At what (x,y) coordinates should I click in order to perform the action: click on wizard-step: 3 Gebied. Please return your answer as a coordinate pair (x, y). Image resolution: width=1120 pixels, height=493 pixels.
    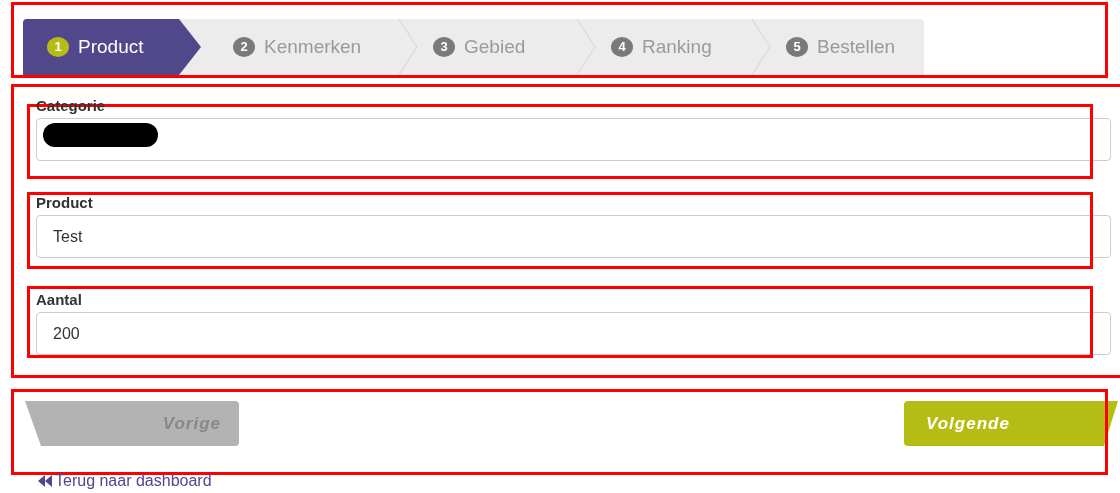
    Looking at the image, I should click on (490, 47).